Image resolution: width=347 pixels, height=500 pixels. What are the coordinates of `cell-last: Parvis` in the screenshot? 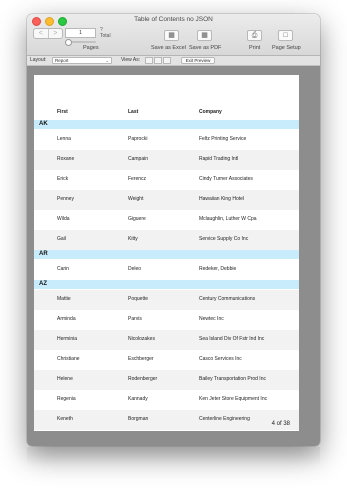 It's located at (135, 319).